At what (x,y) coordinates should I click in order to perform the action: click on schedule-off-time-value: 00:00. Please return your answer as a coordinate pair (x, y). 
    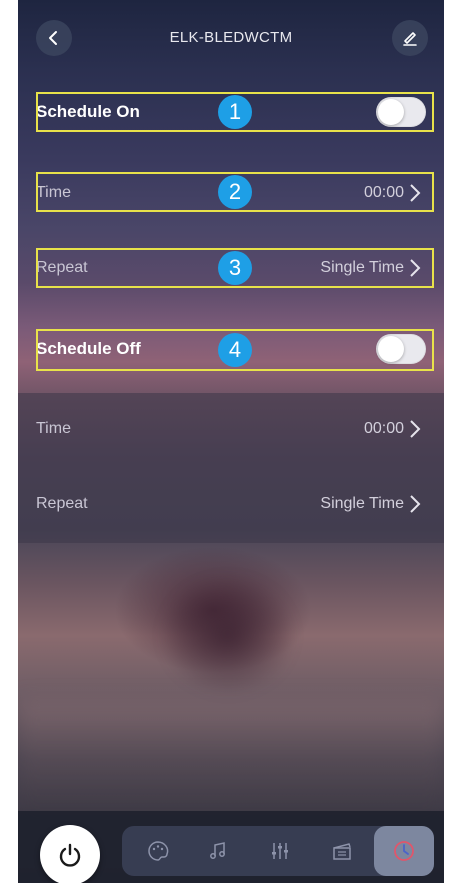
    Looking at the image, I should click on (383, 428).